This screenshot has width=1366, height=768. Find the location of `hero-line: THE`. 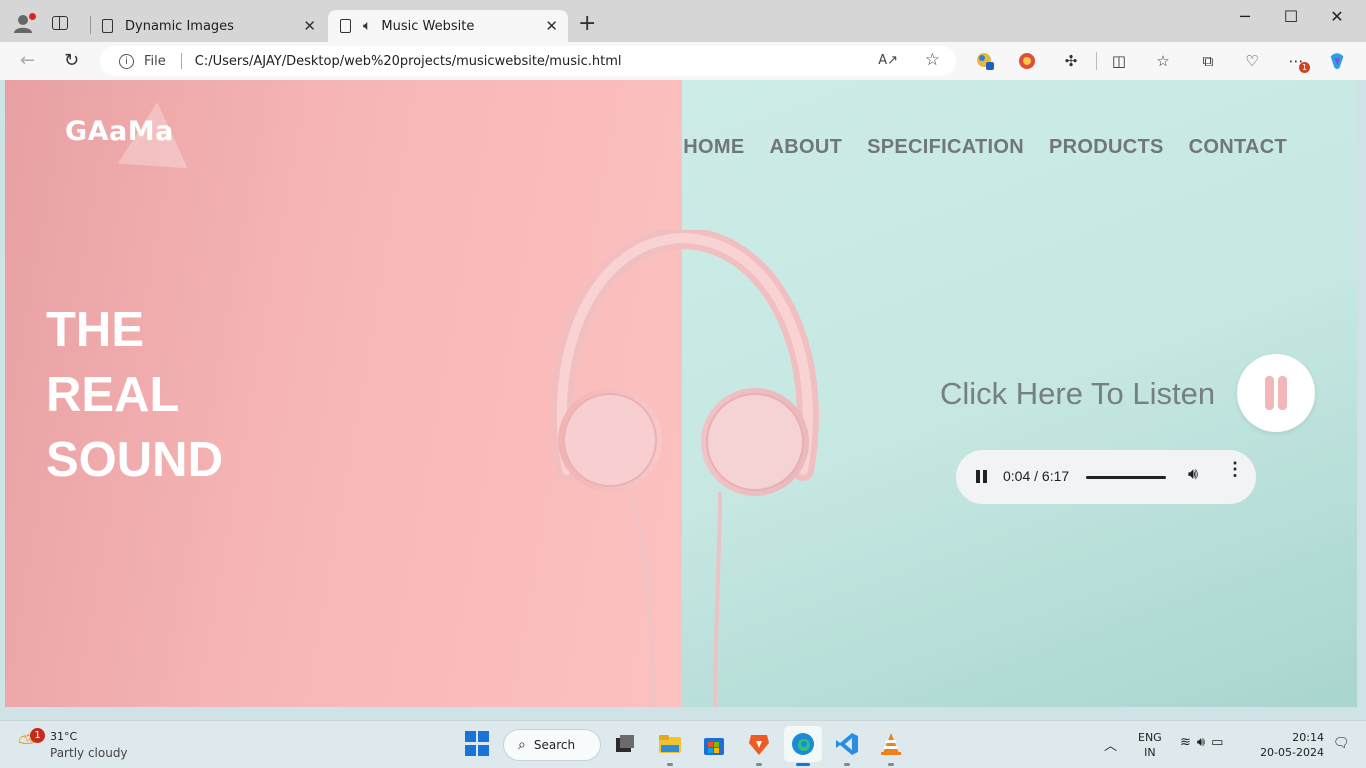

hero-line: THE is located at coordinates (95, 330).